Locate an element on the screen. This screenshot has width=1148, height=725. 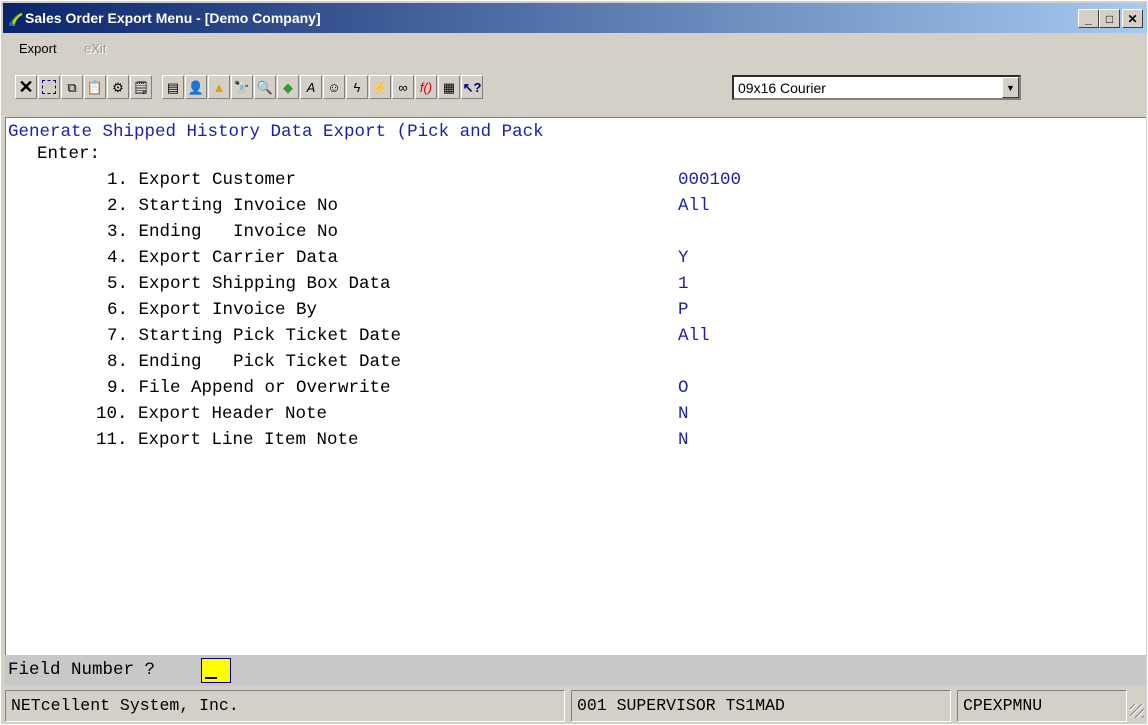
prompt-label: Field Number ? is located at coordinates (82, 670).